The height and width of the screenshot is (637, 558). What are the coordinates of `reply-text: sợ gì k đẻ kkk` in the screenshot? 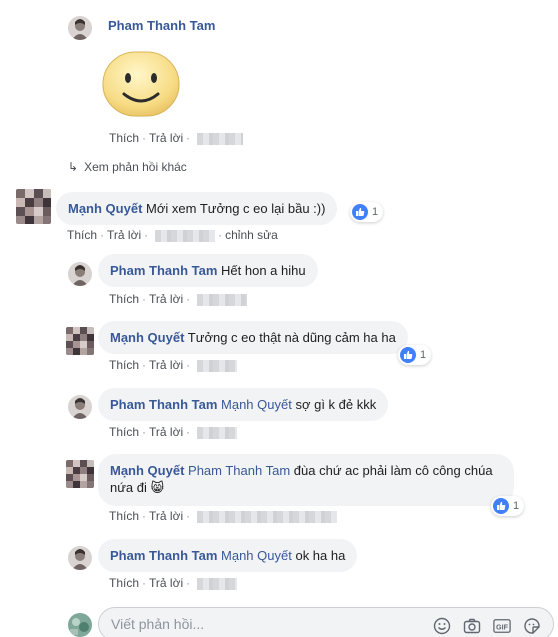 It's located at (336, 404).